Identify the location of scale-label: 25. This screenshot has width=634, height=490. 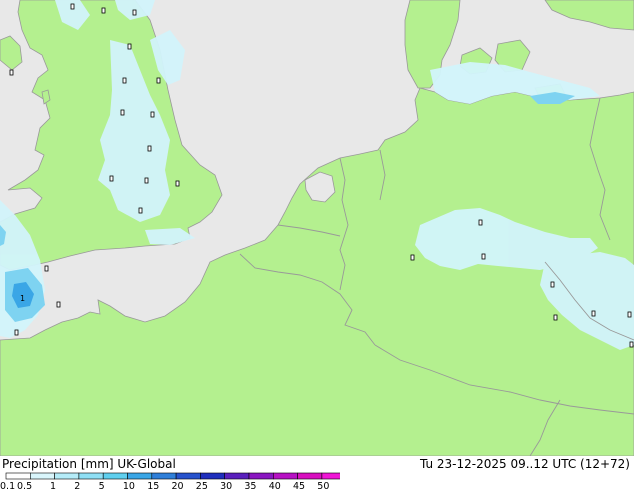
(202, 485).